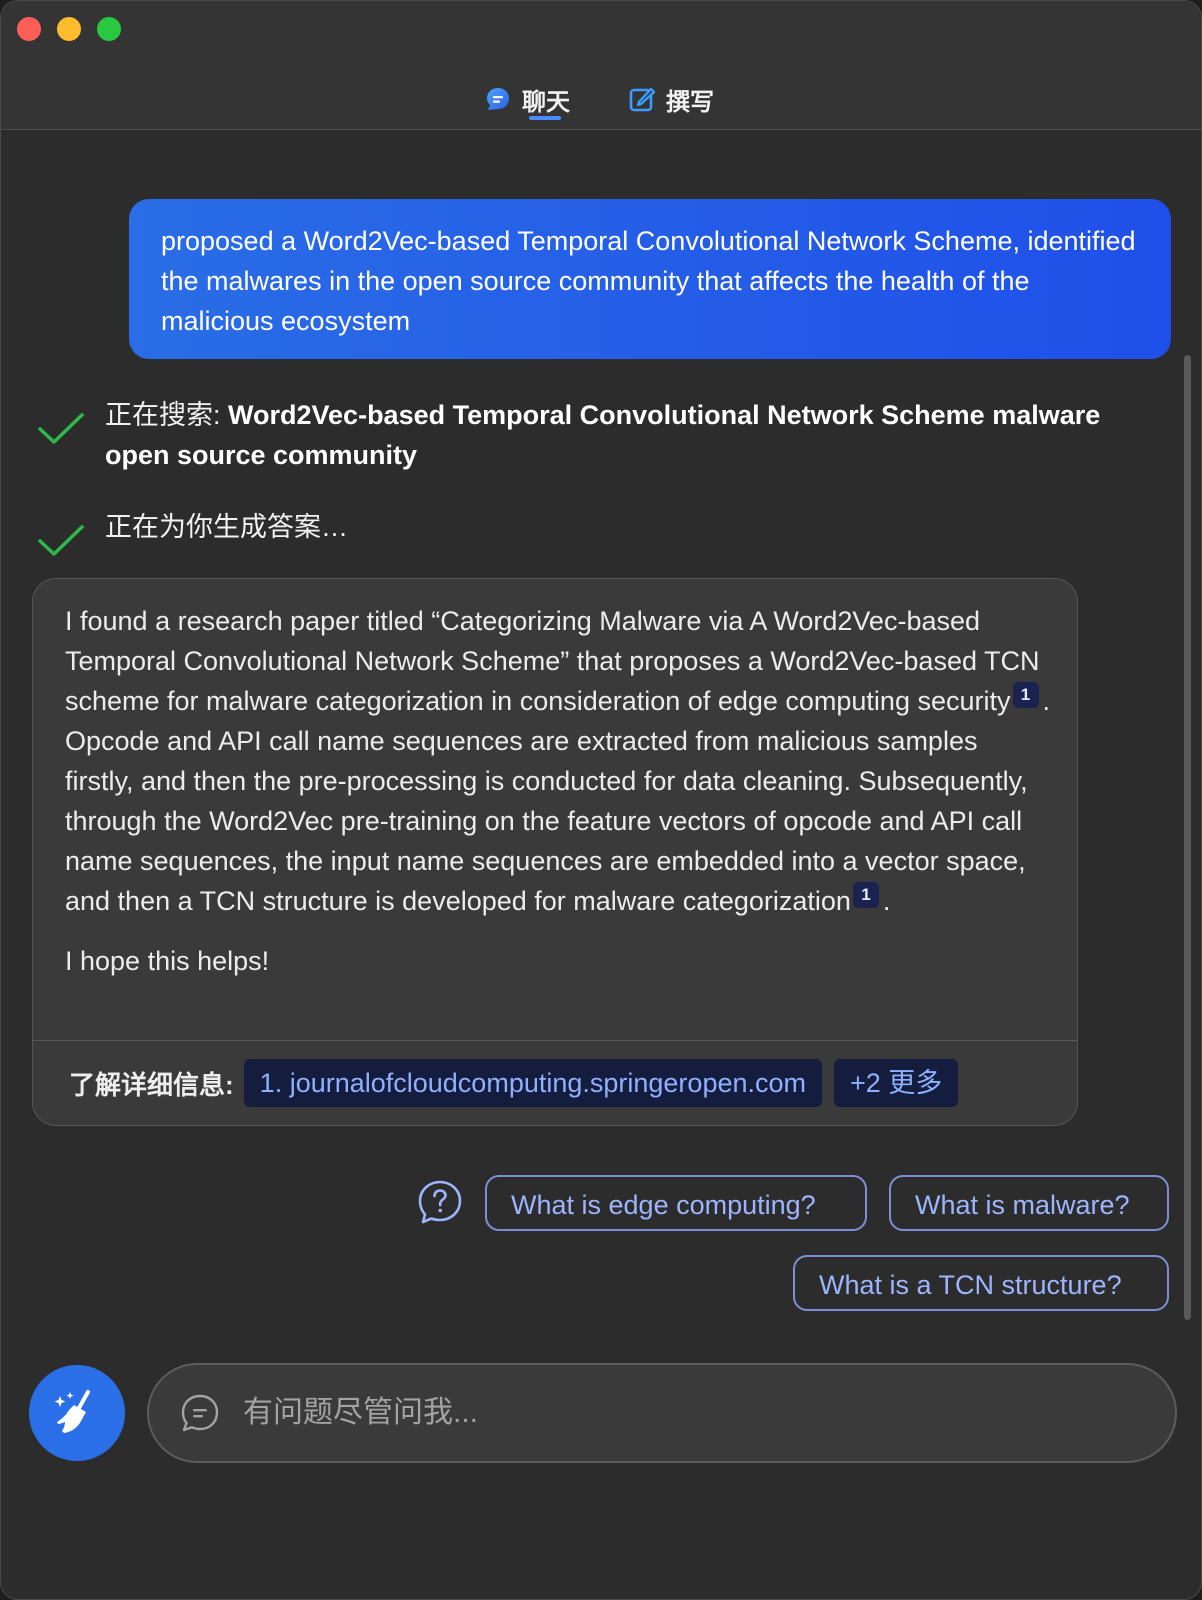 The height and width of the screenshot is (1600, 1202). What do you see at coordinates (29, 29) in the screenshot?
I see `close-window-button` at bounding box center [29, 29].